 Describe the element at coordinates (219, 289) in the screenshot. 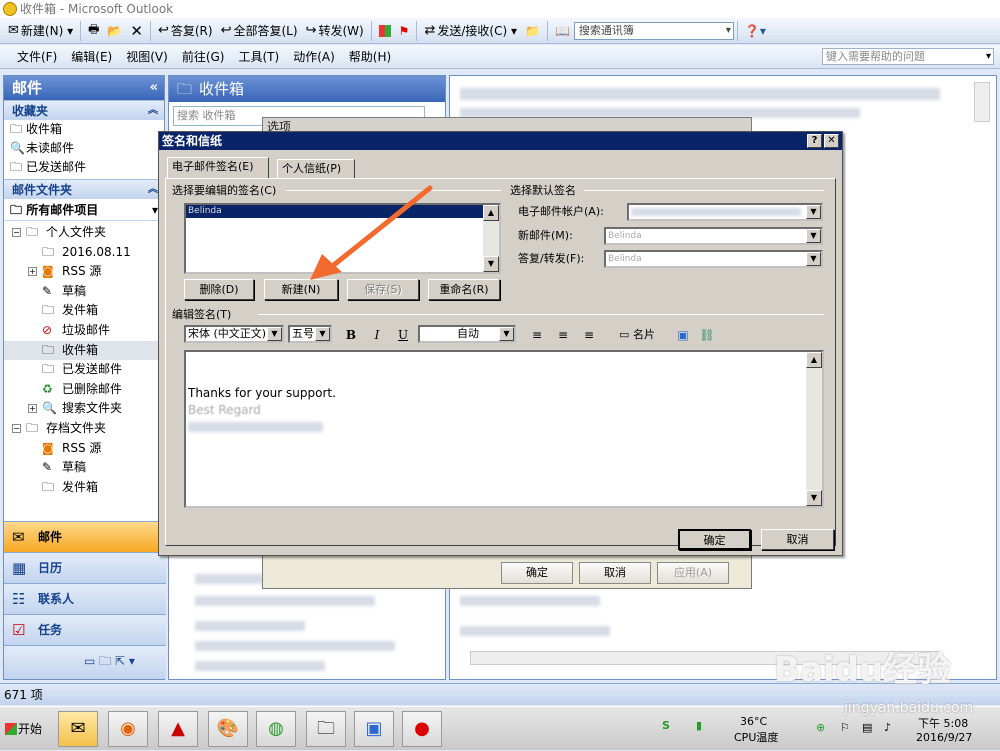

I see `delete-signature-button: 删除(D)` at that location.